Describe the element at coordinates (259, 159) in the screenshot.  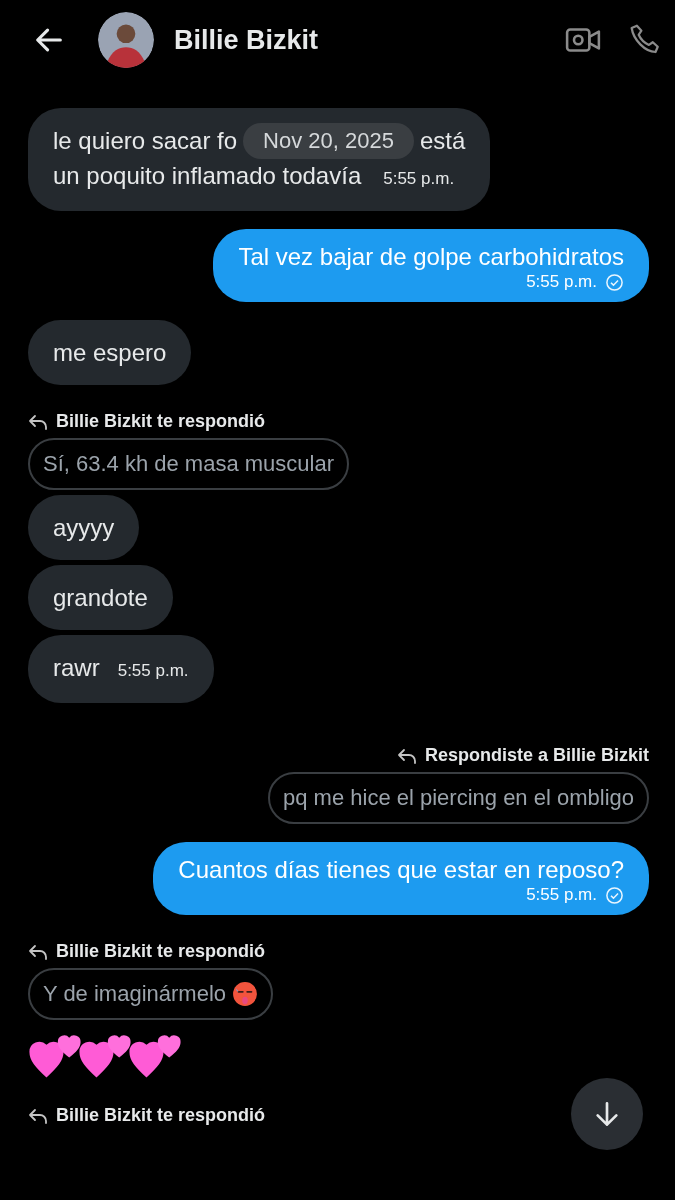
I see `message-bubble: le quiero sacar fo Nov 20, 2025 está un poquito inflamado todavía 5:55 p.m.` at that location.